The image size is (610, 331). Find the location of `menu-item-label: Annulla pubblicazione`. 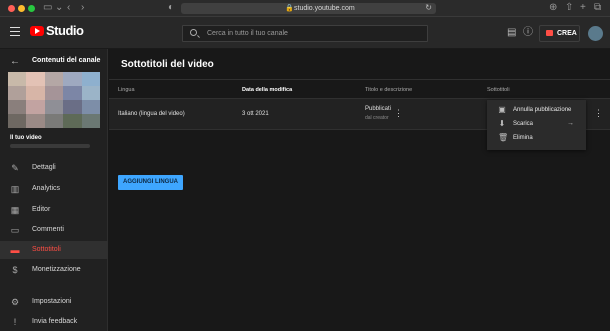

menu-item-label: Annulla pubblicazione is located at coordinates (542, 110).